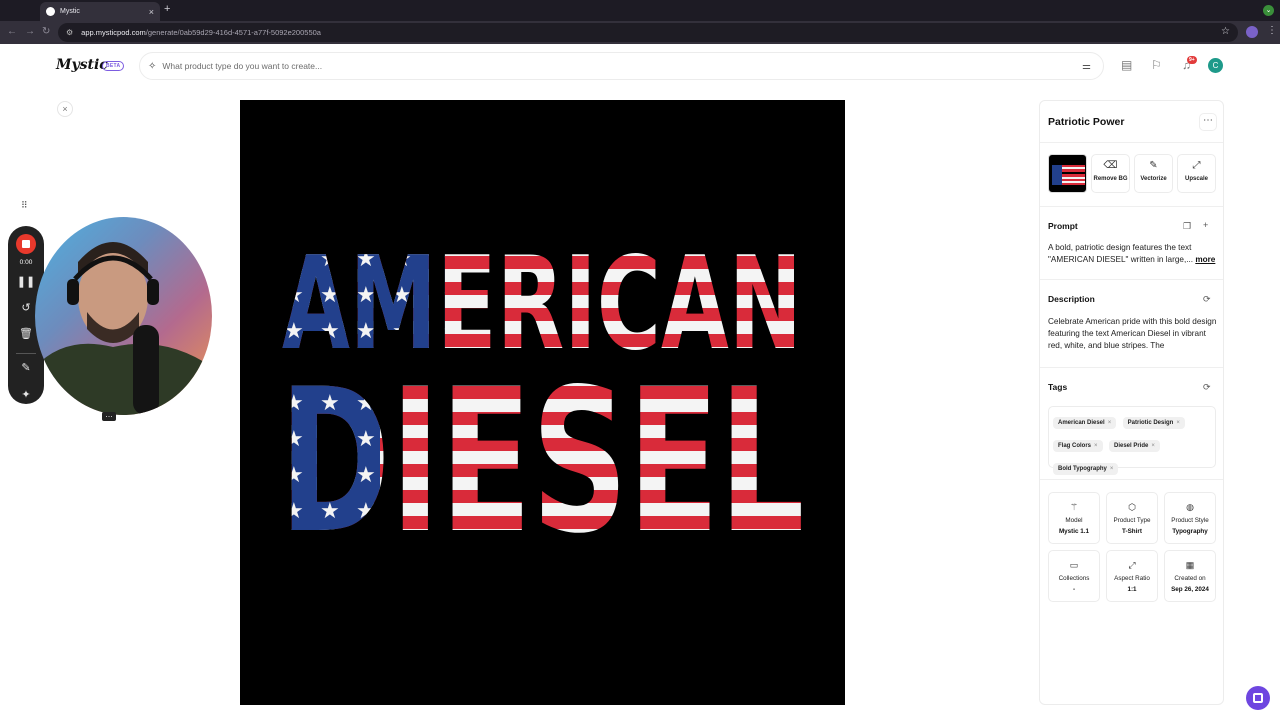  Describe the element at coordinates (1215, 65) in the screenshot. I see `user-avatar: C` at that location.